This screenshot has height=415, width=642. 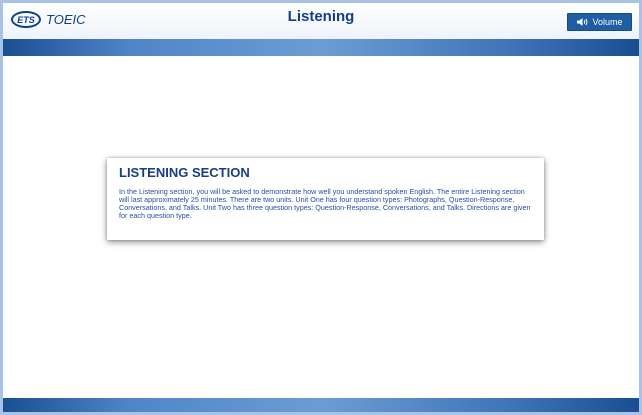 What do you see at coordinates (321, 405) in the screenshot?
I see `blue-footer-bar` at bounding box center [321, 405].